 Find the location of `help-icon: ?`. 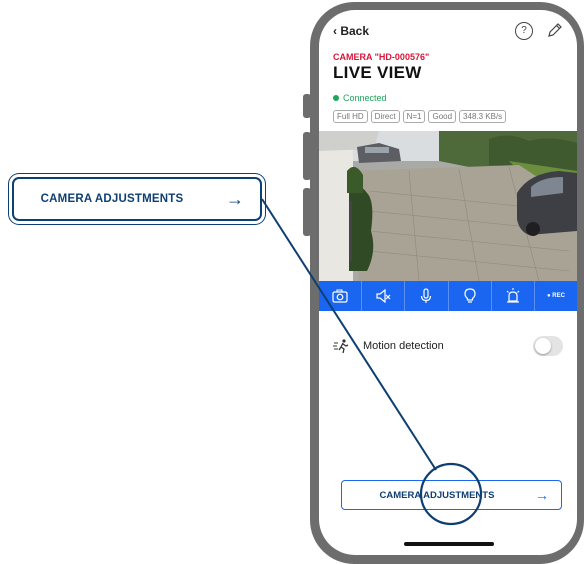

help-icon: ? is located at coordinates (524, 31).